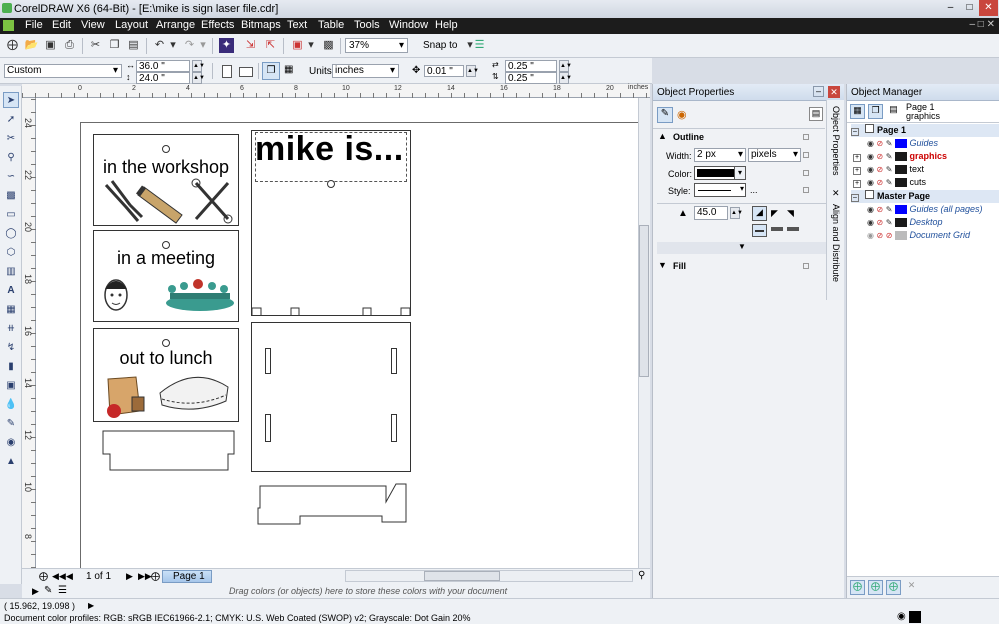 The image size is (999, 624). I want to click on options-icon: ☰, so click(479, 45).